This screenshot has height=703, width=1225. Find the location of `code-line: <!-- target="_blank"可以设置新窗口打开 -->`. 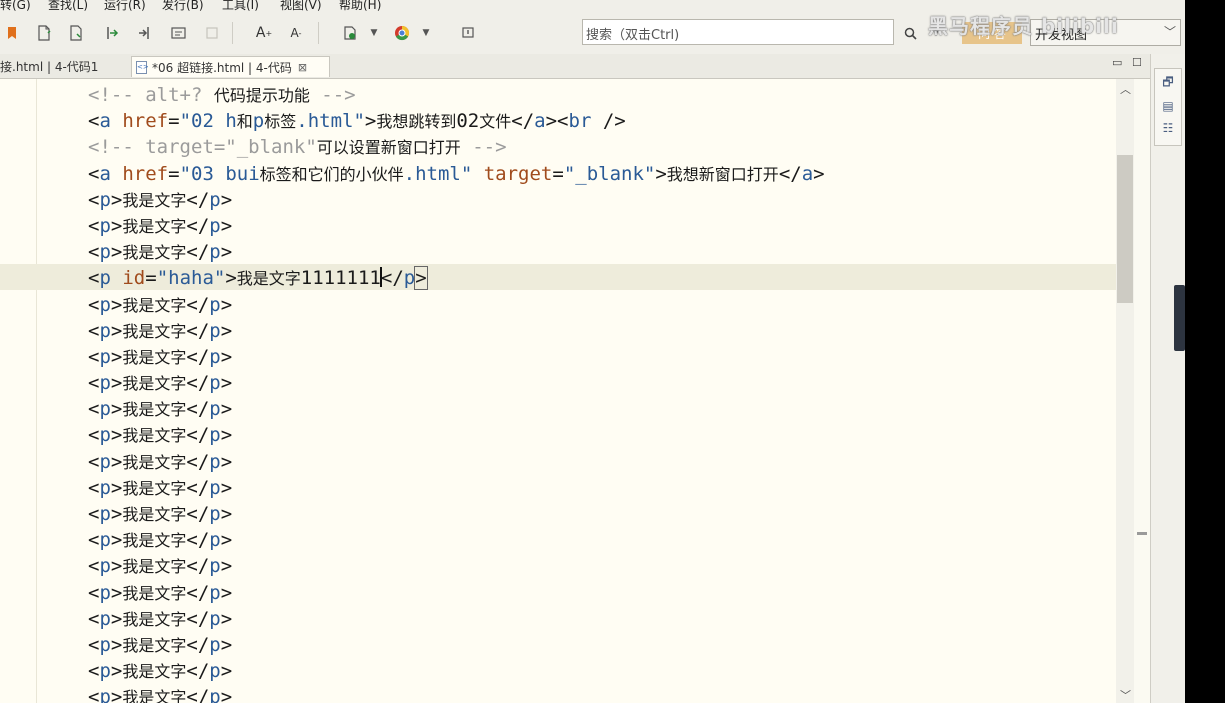

code-line: <!-- target="_blank"可以设置新窗口打开 --> is located at coordinates (456, 147).